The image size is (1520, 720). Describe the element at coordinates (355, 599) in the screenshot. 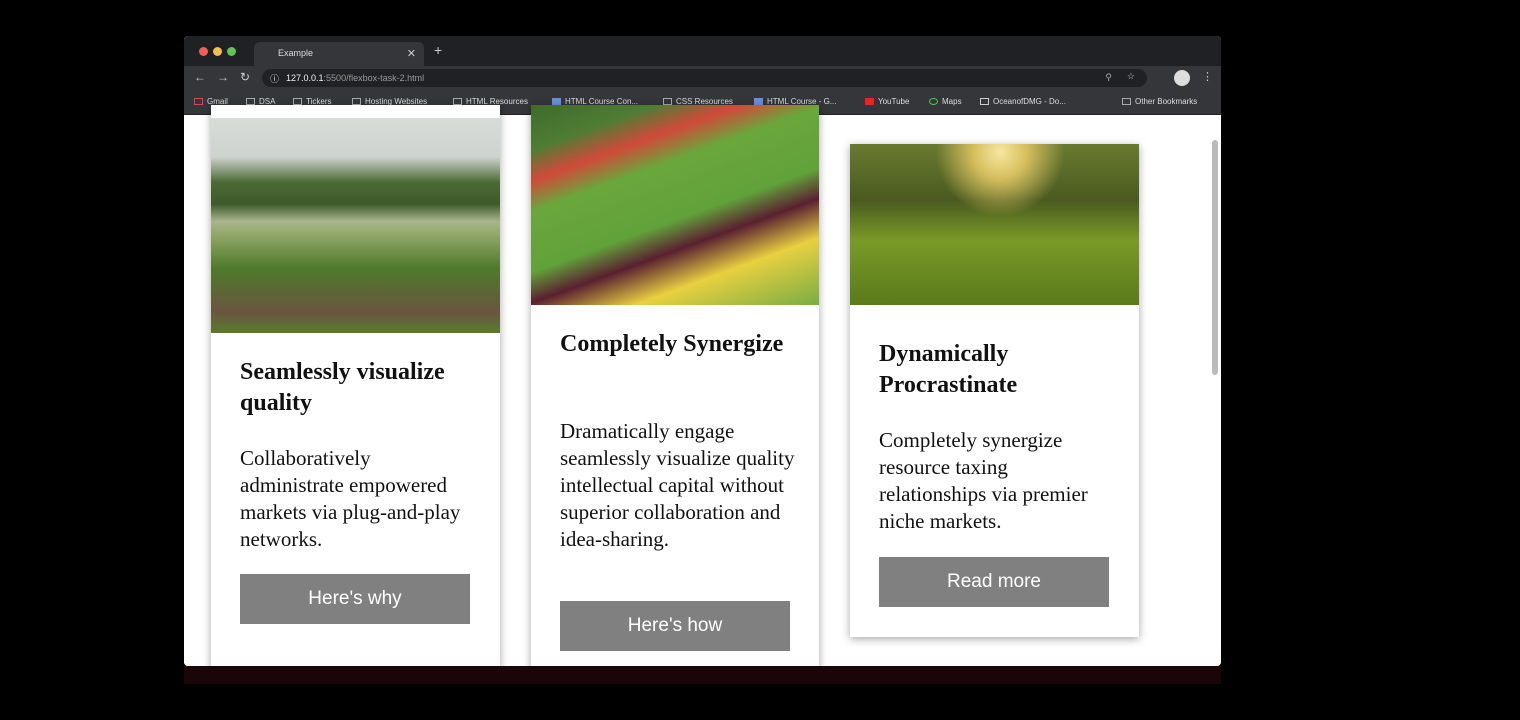

I see `heres-why-button: Here's why` at that location.